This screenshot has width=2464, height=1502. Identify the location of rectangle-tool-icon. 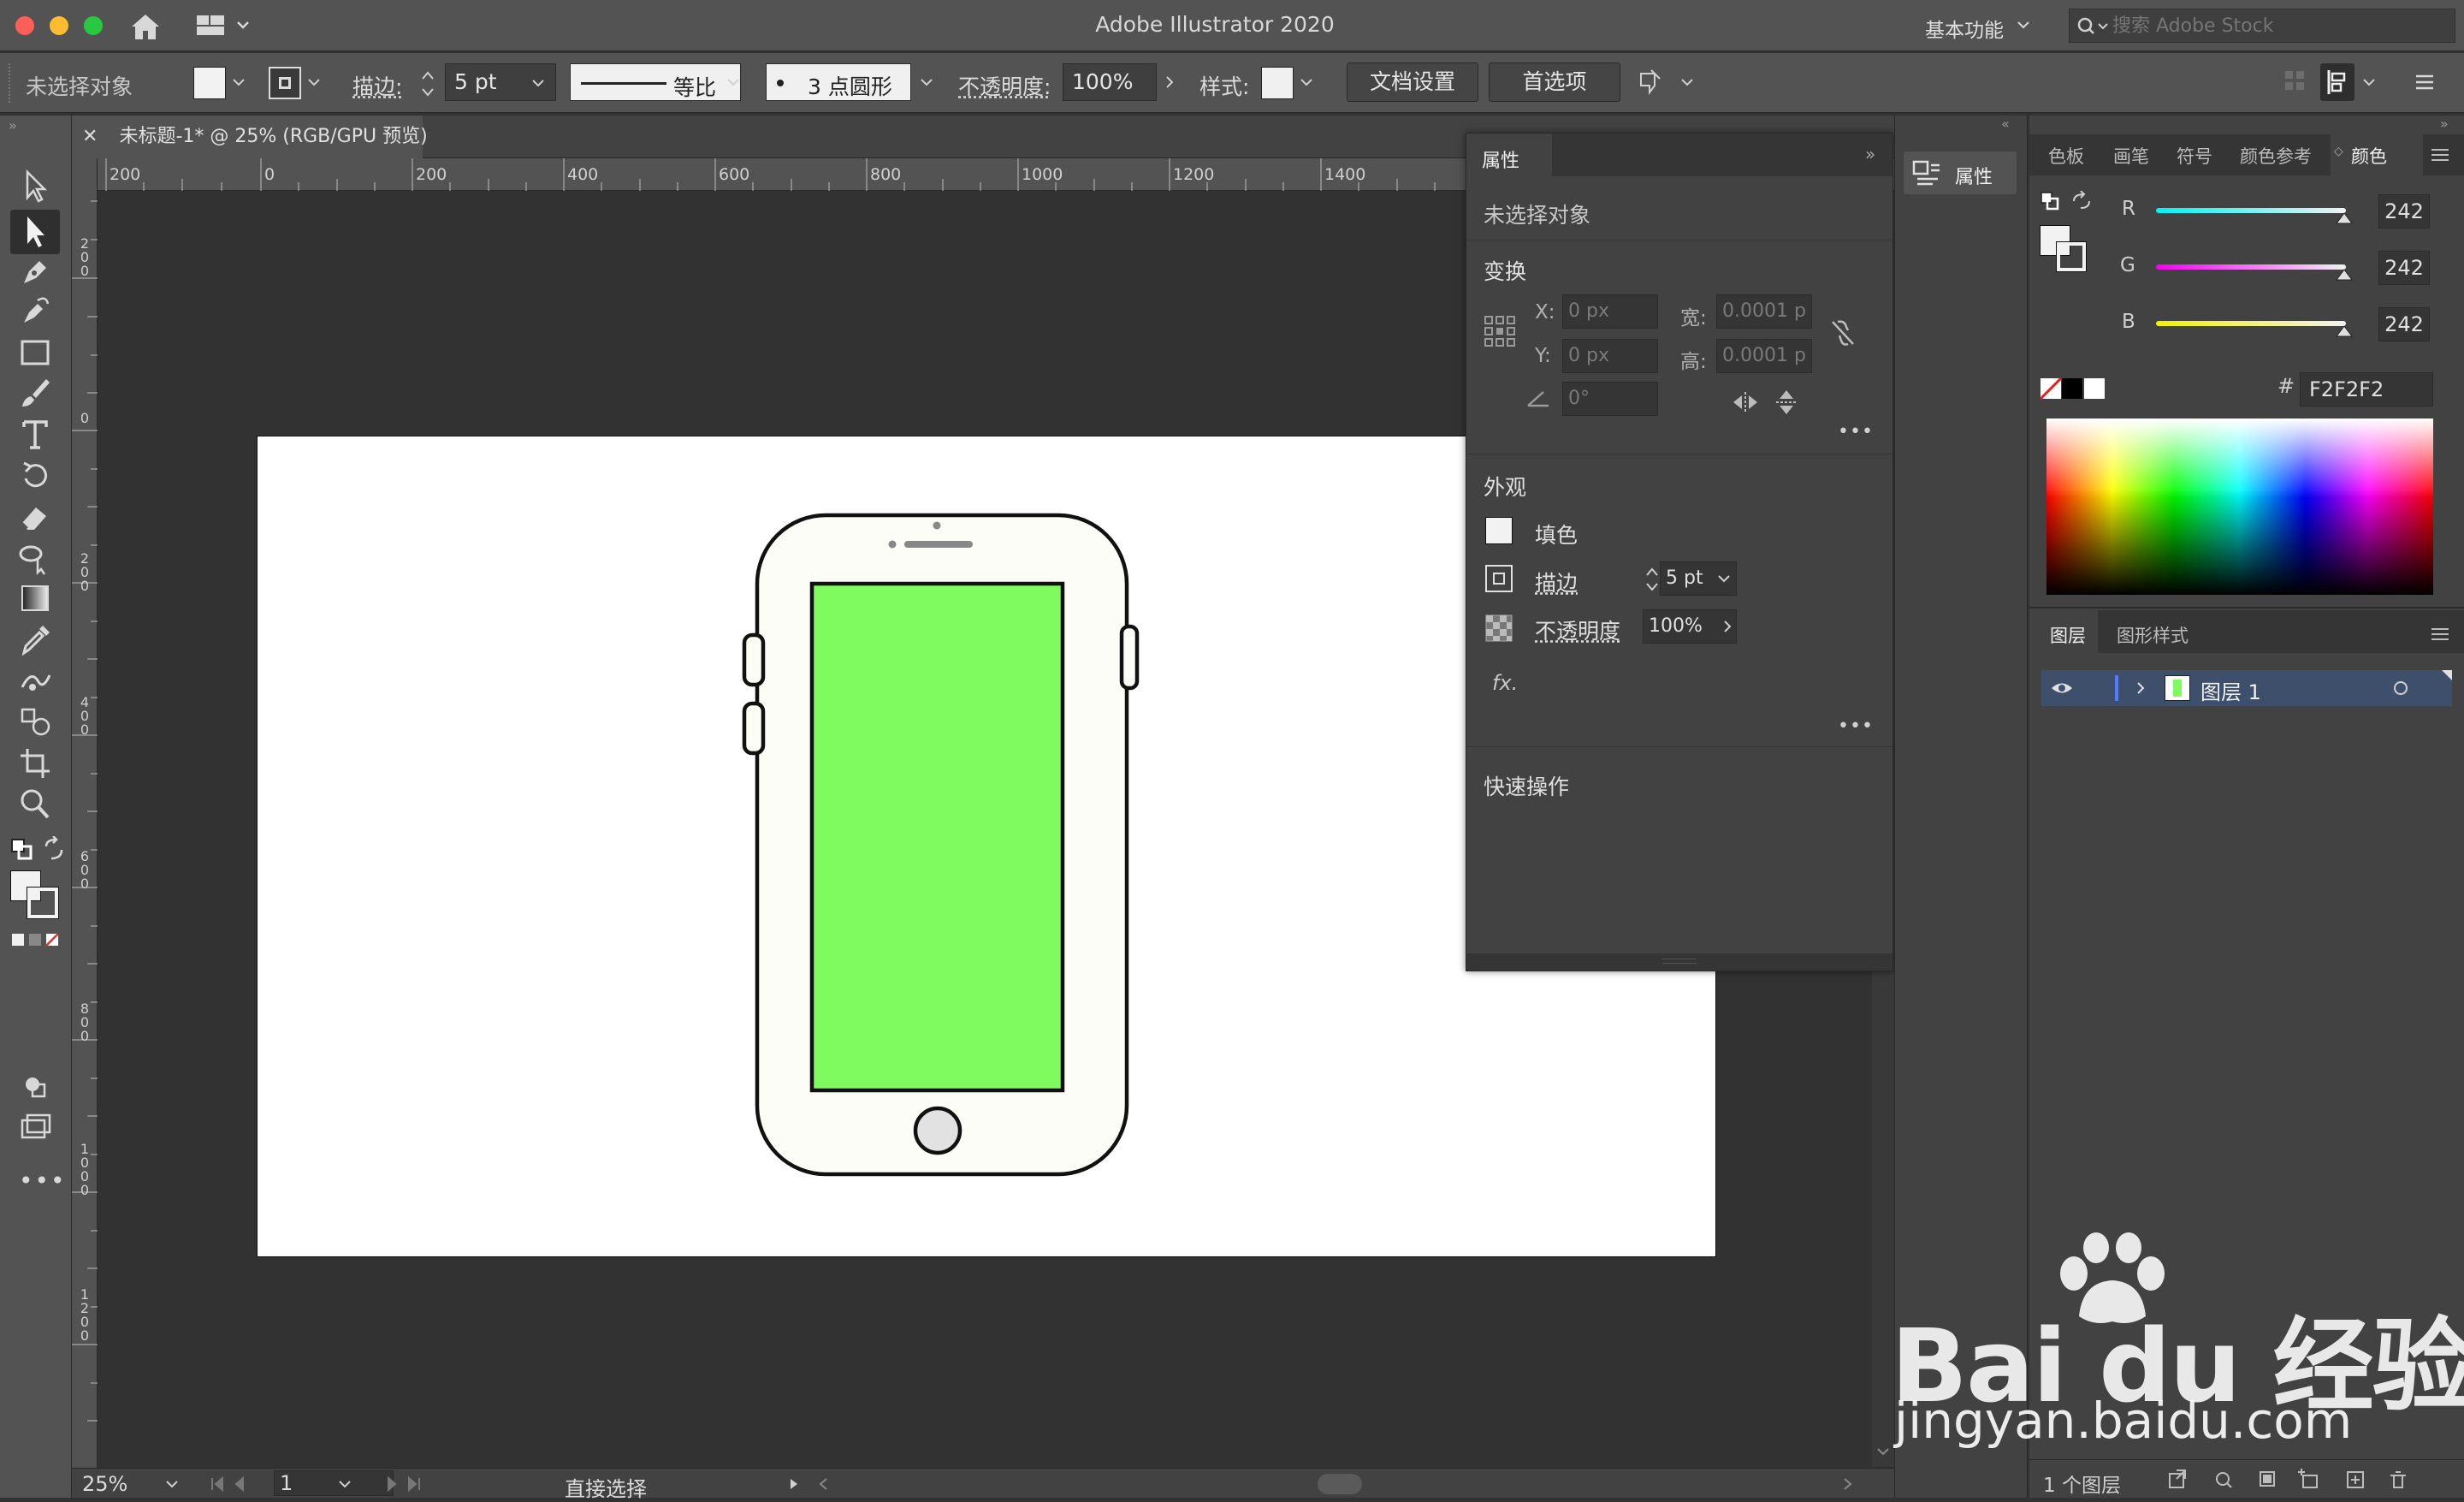
(35, 352).